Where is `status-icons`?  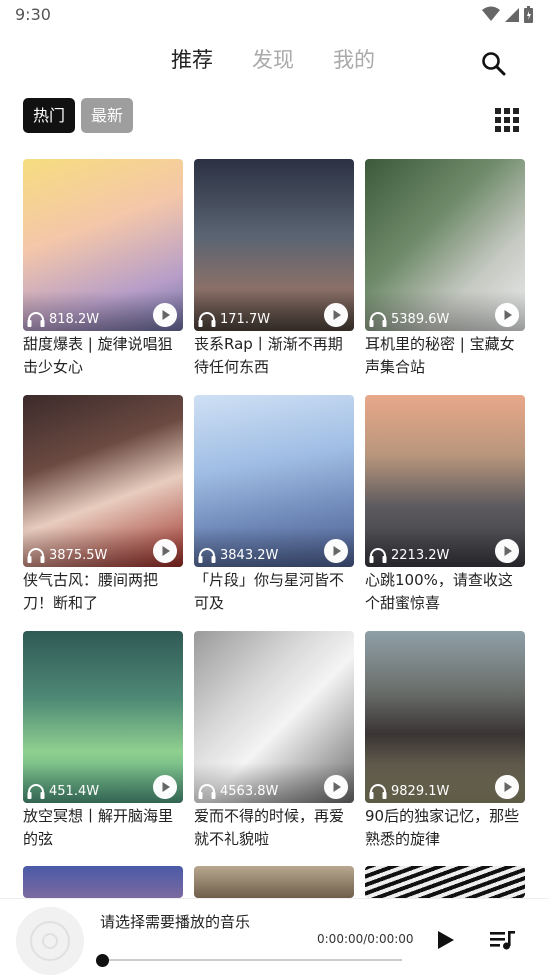
status-icons is located at coordinates (507, 14).